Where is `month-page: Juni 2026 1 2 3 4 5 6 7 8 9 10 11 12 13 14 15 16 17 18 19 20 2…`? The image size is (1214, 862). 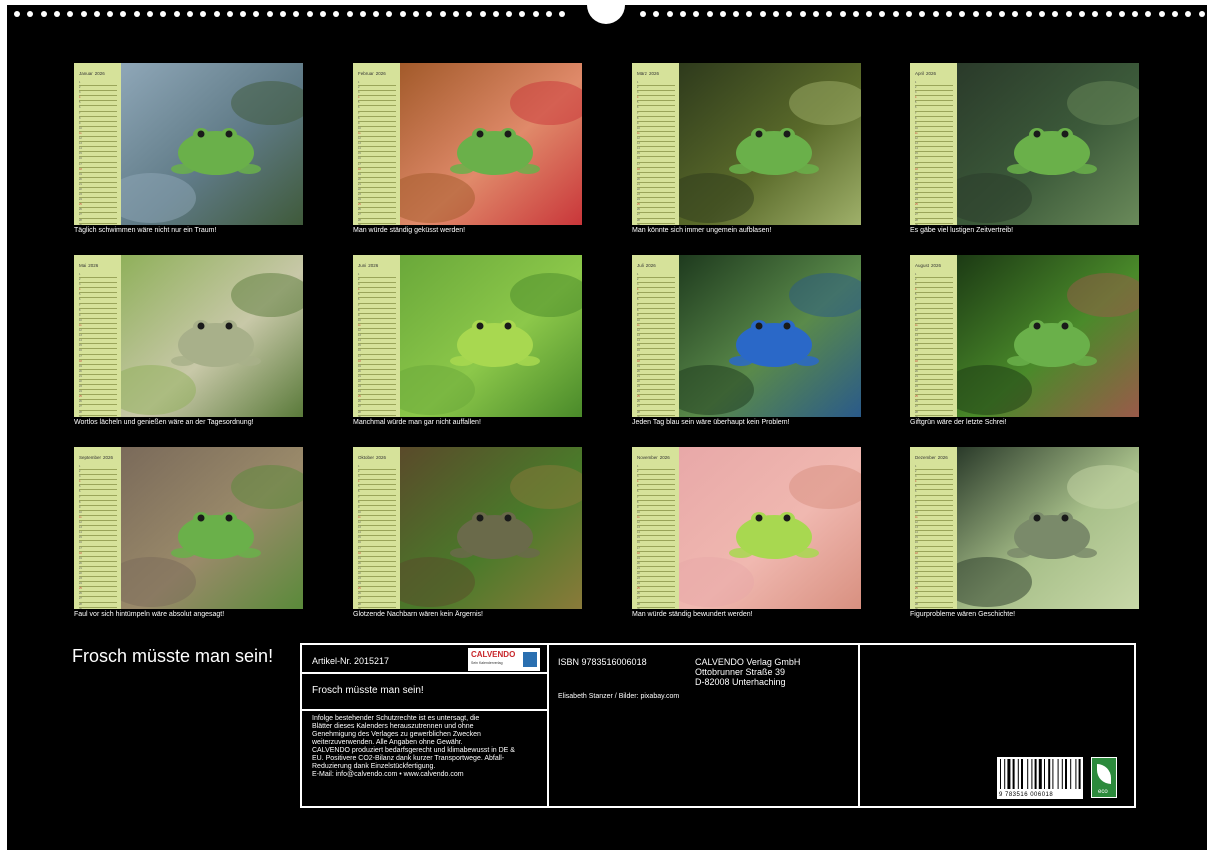 month-page: Juni 2026 1 2 3 4 5 6 7 8 9 10 11 12 13 14 15 16 17 18 19 20 2… is located at coordinates (467, 340).